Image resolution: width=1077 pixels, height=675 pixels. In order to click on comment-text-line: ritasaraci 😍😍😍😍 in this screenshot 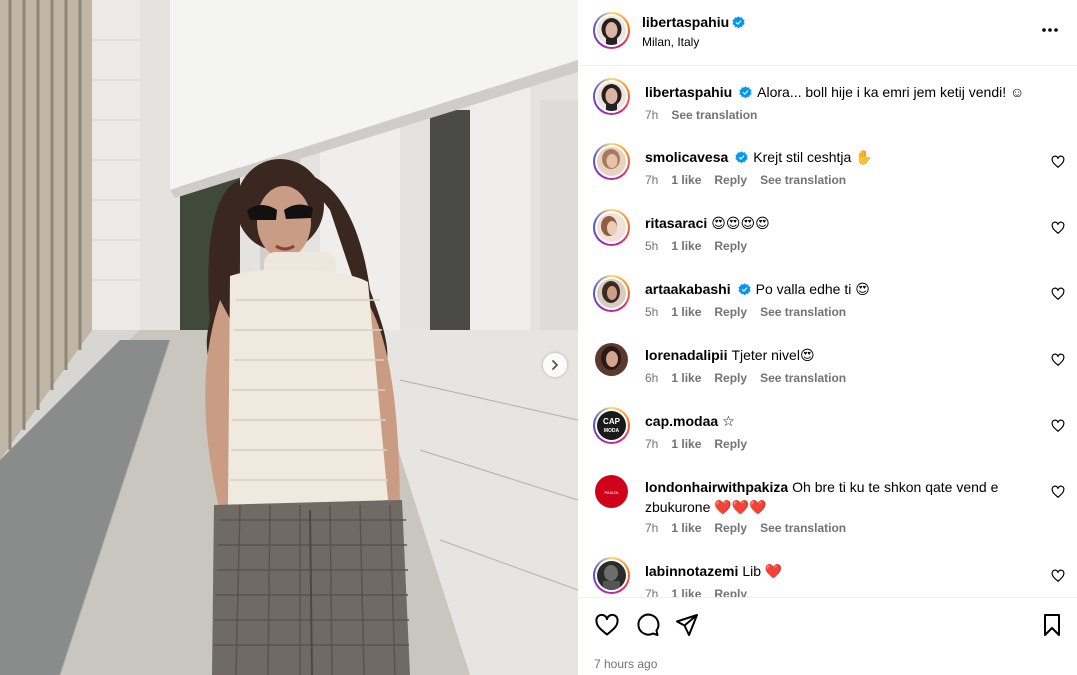, I will do `click(835, 223)`.